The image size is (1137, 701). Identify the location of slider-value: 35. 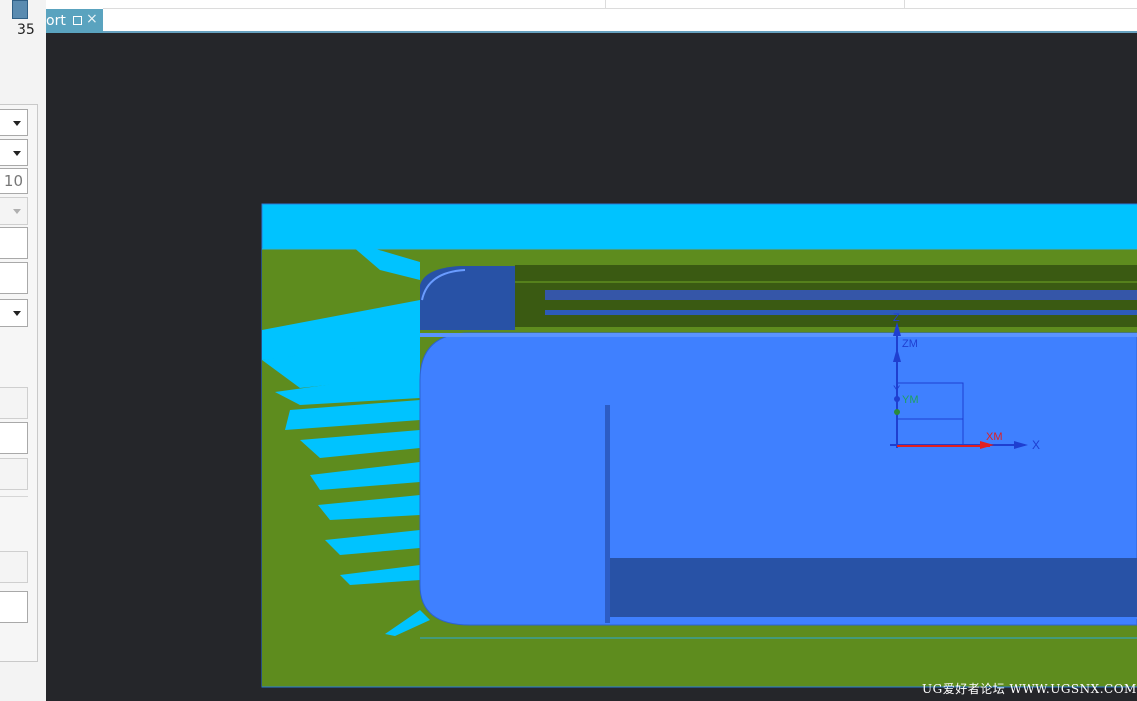
(26, 30).